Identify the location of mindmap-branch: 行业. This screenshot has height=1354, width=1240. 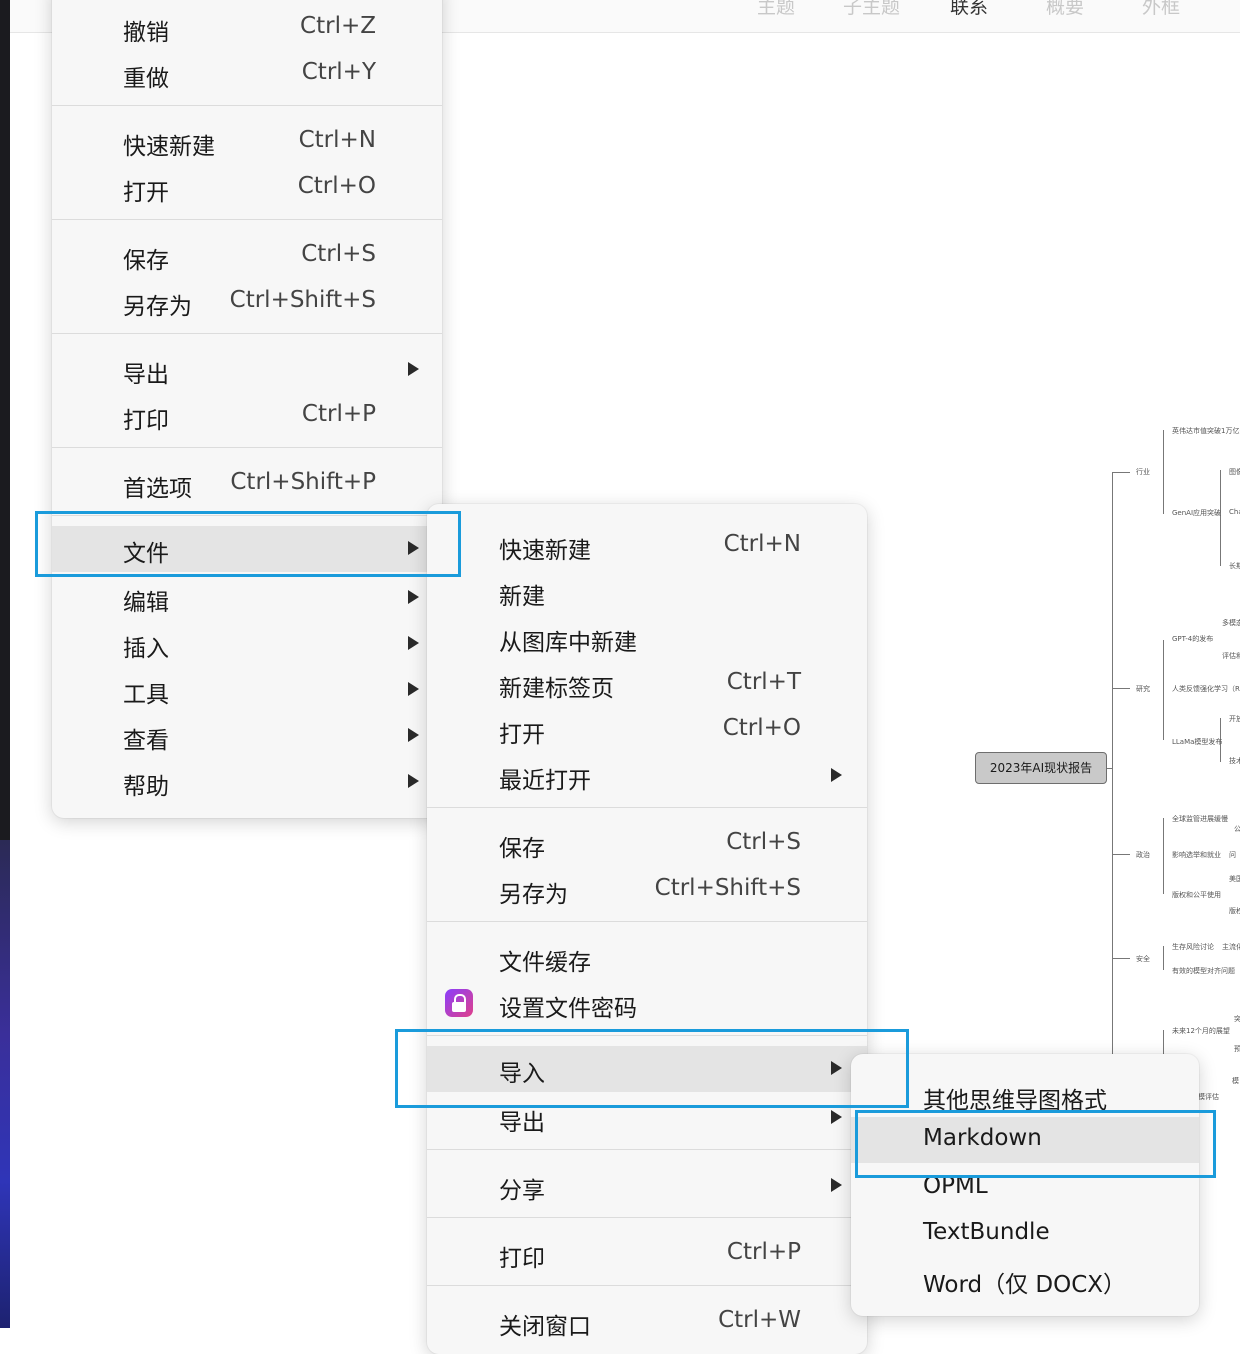
(1143, 472).